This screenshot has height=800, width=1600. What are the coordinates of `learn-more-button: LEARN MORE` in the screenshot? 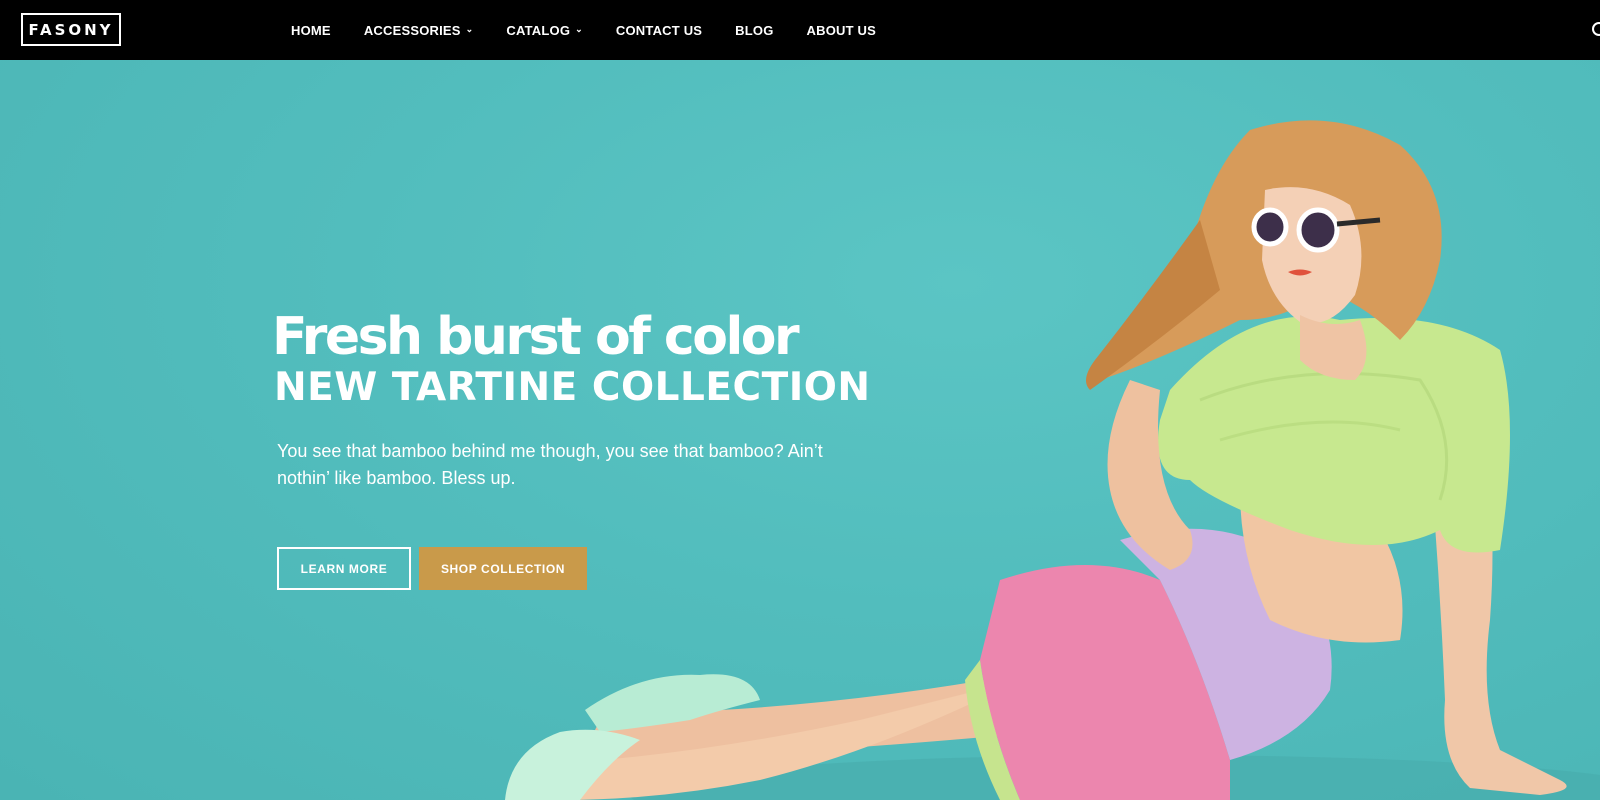 It's located at (344, 568).